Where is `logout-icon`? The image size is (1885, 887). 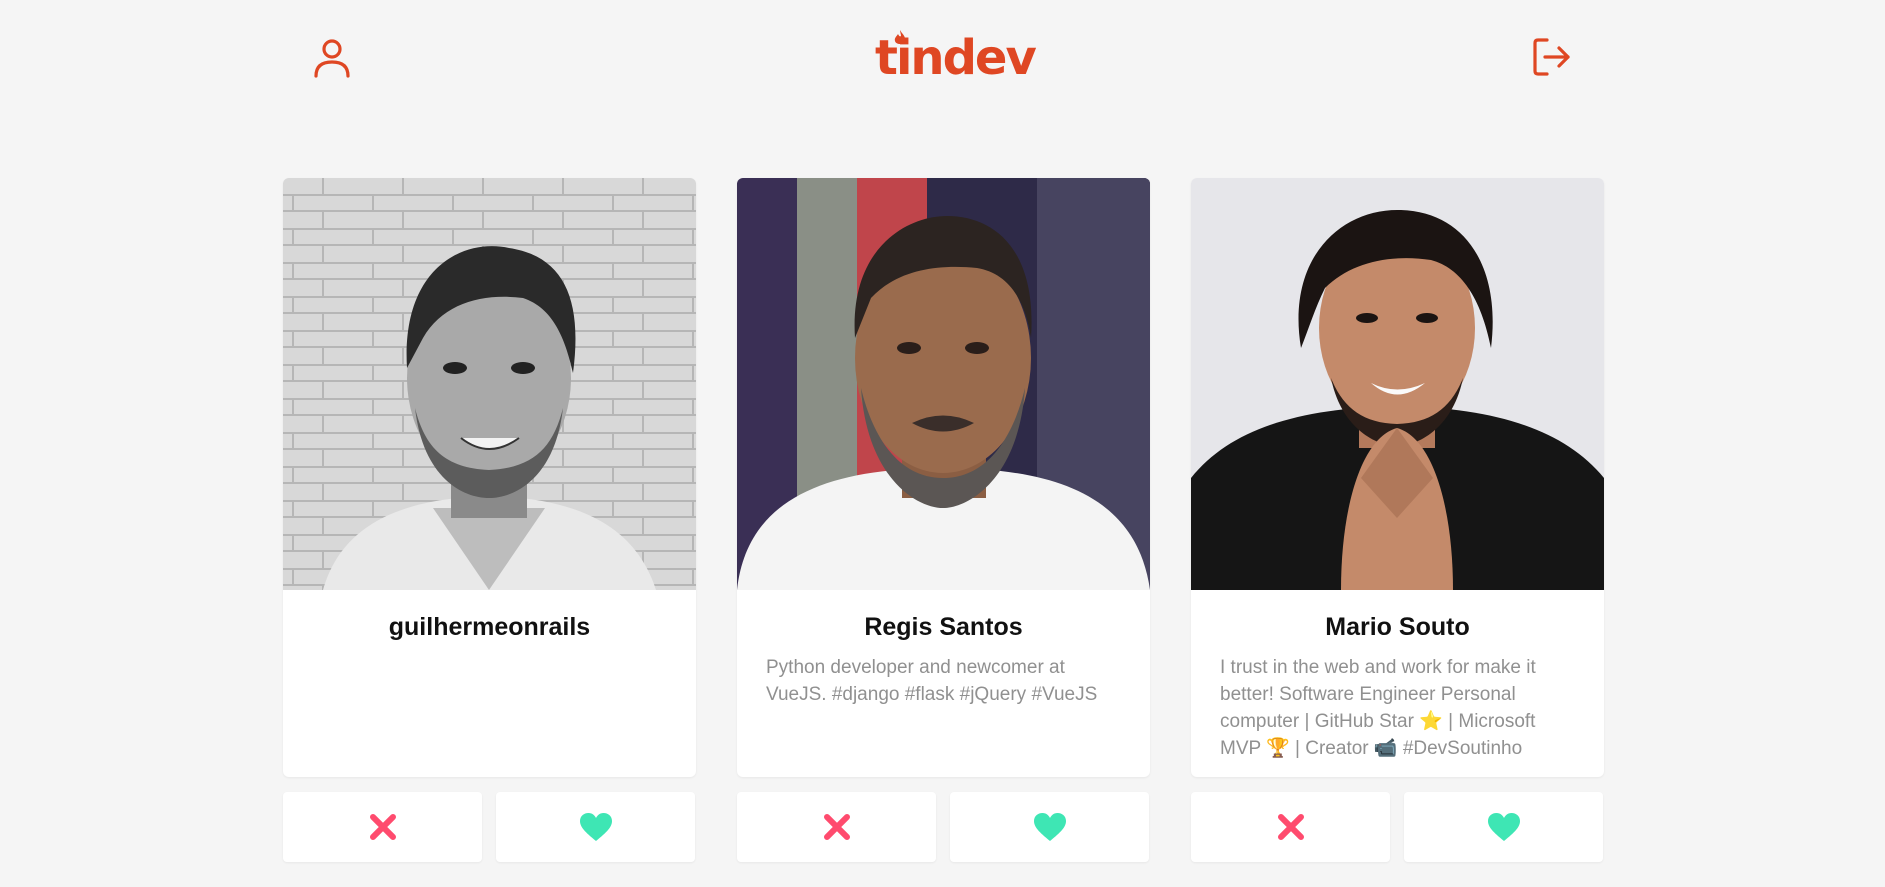
logout-icon is located at coordinates (1551, 57).